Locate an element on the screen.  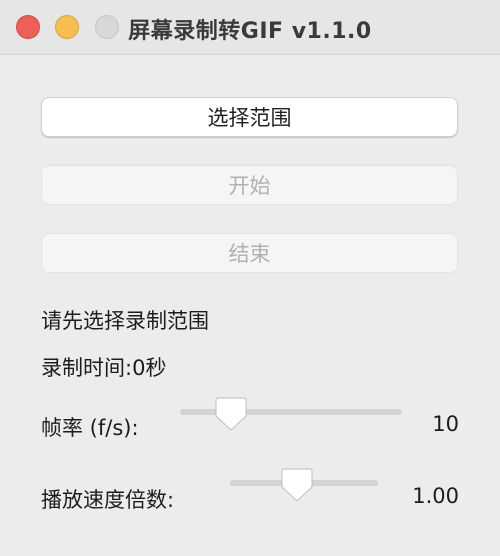
record-time-value: 0秒 is located at coordinates (149, 368).